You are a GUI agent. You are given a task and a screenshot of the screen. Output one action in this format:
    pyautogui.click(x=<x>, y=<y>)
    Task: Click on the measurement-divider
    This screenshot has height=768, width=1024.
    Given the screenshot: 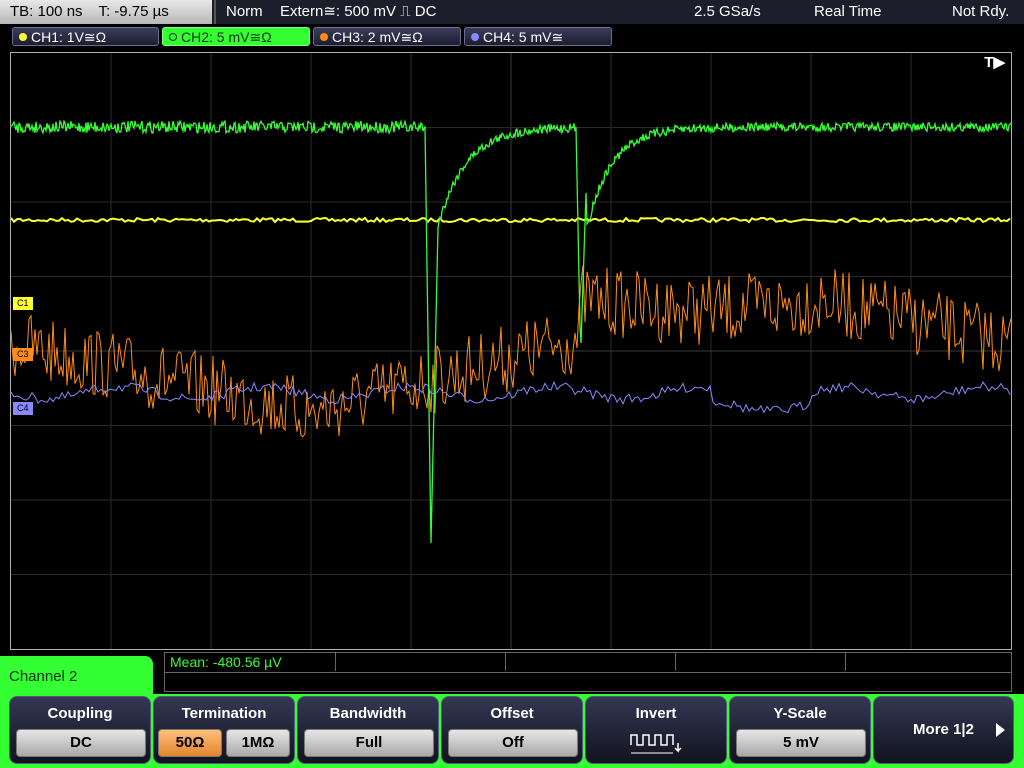 What is the action you would take?
    pyautogui.click(x=588, y=672)
    